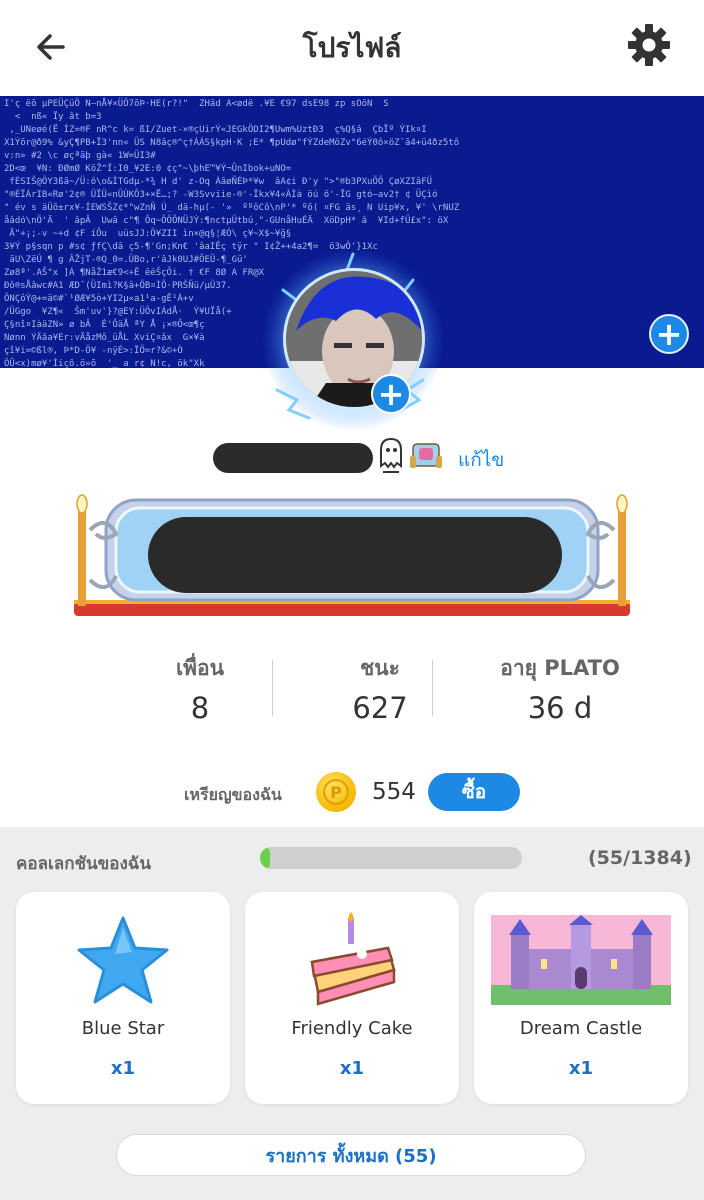 The height and width of the screenshot is (1200, 704). What do you see at coordinates (353, 959) in the screenshot?
I see `cake-icon` at bounding box center [353, 959].